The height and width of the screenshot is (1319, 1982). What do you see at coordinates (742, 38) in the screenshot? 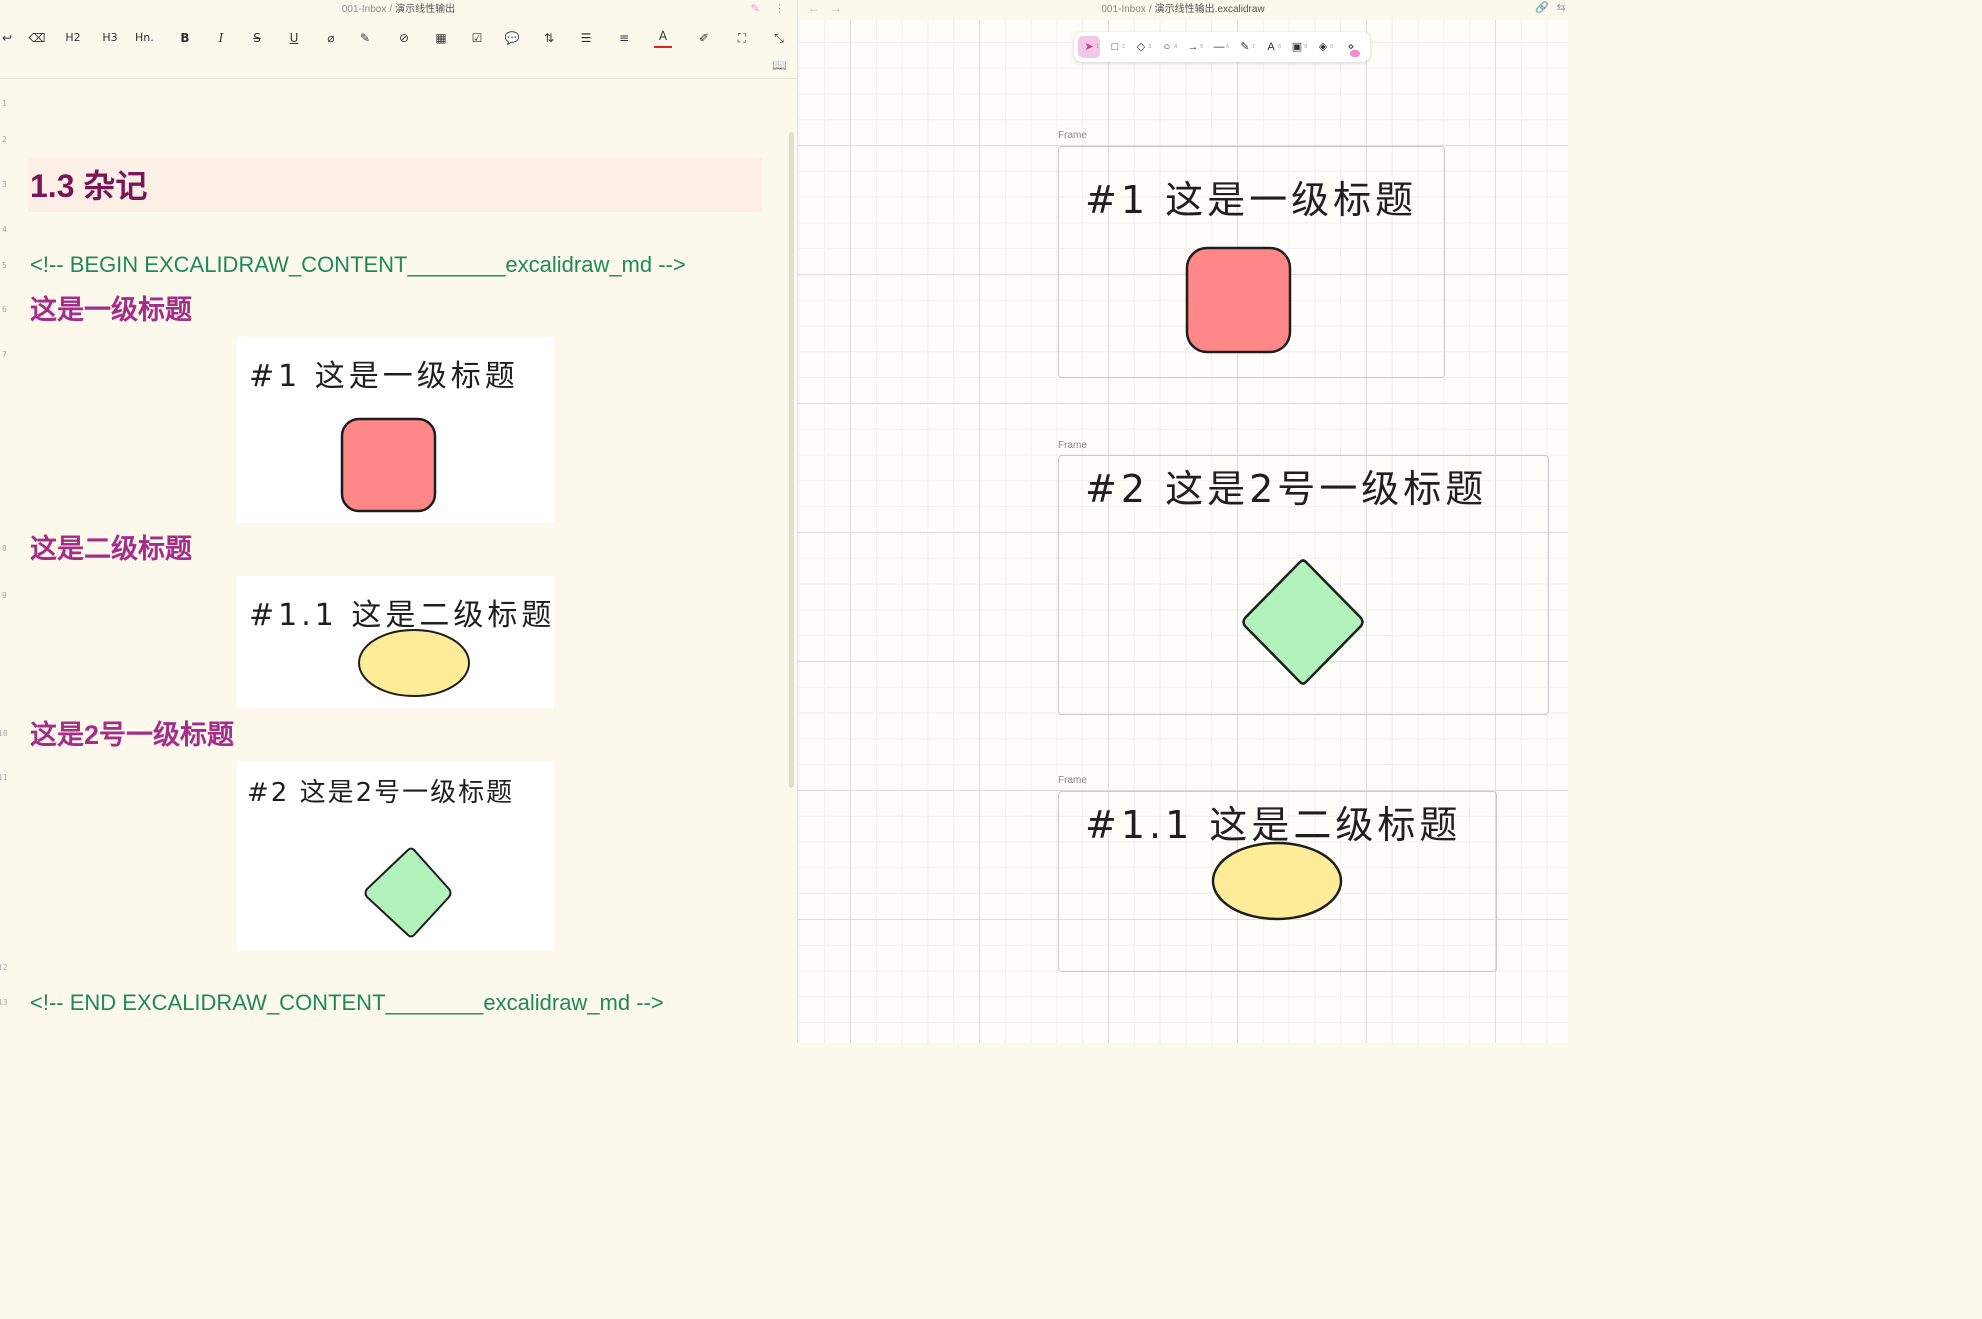
I see `fullscreen-icon: ⛶` at bounding box center [742, 38].